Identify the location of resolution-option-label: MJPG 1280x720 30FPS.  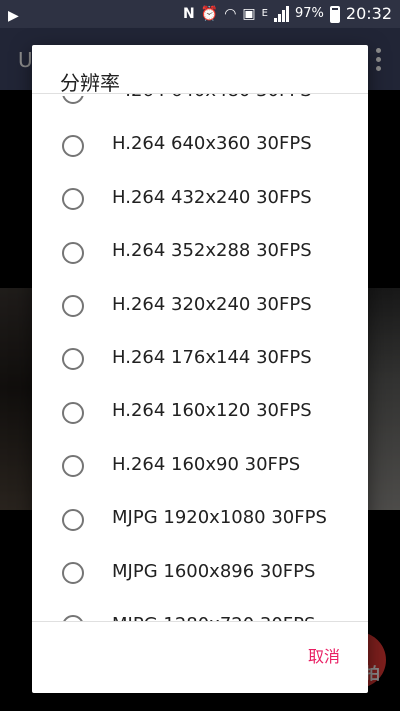
(213, 617).